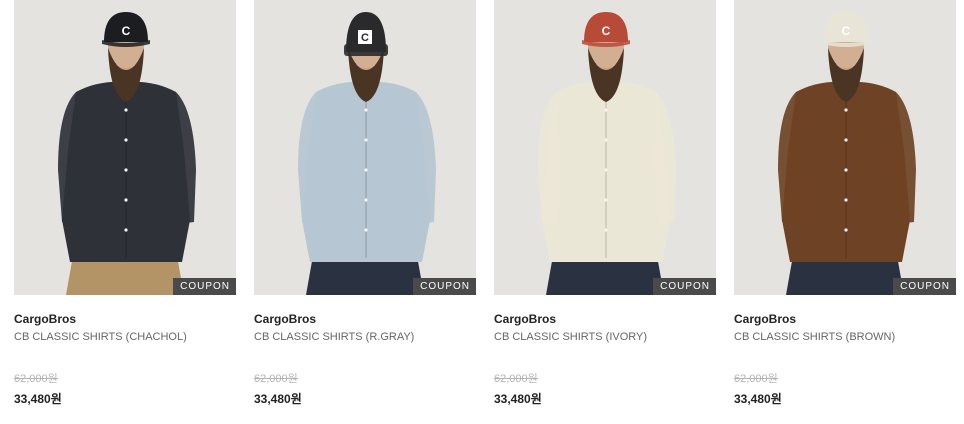 The width and height of the screenshot is (964, 424). I want to click on svg-text: C, so click(365, 38).